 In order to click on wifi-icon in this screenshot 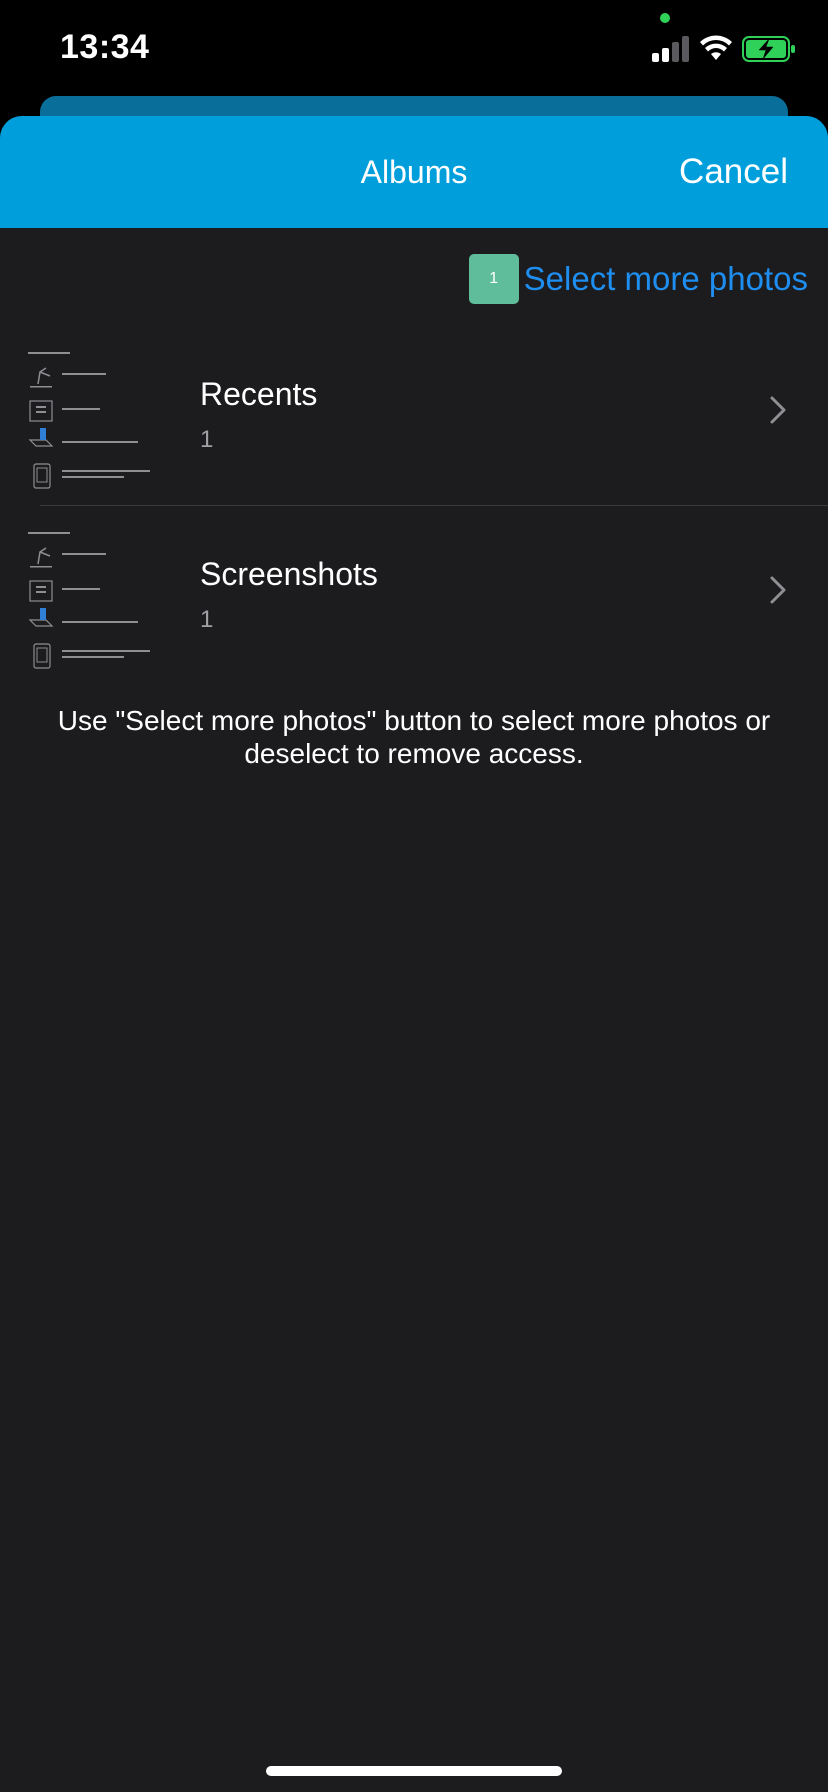, I will do `click(716, 47)`.